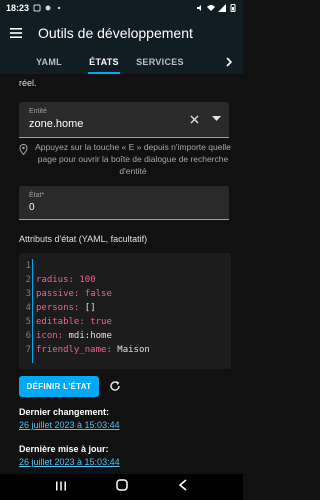 This screenshot has width=320, height=500. I want to click on code-line: 7 friendly_name: Maison, so click(84, 349).